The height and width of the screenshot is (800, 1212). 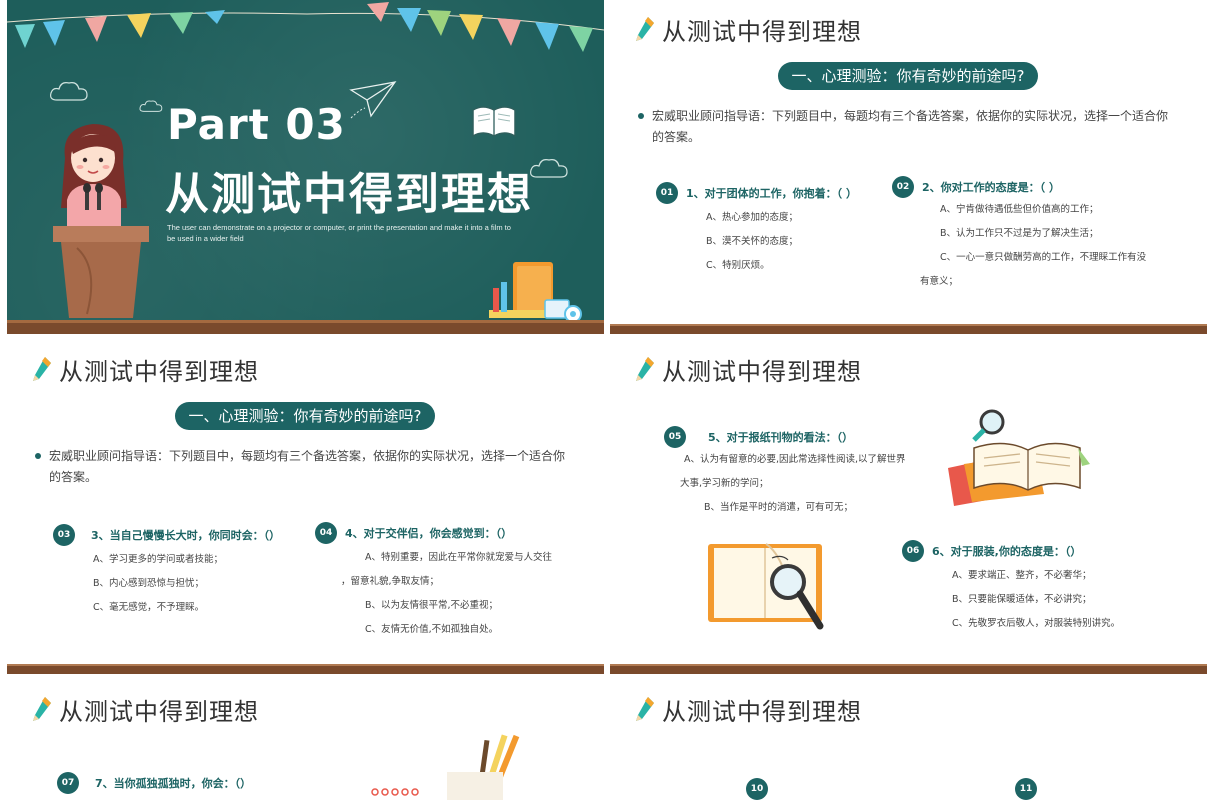 What do you see at coordinates (305, 327) in the screenshot?
I see `chalkboard-ledge` at bounding box center [305, 327].